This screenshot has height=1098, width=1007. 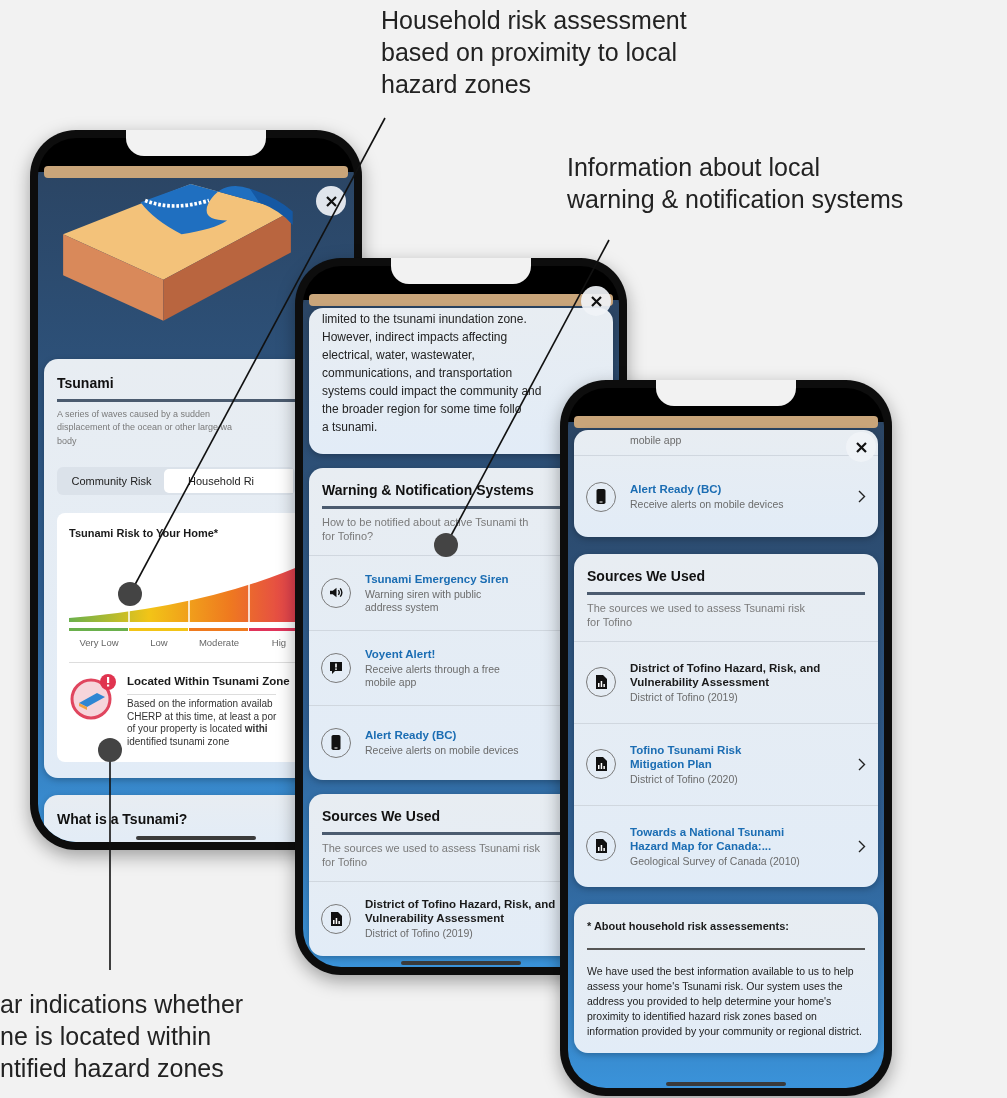 I want to click on card-title: What is a Tsunami?, so click(x=122, y=820).